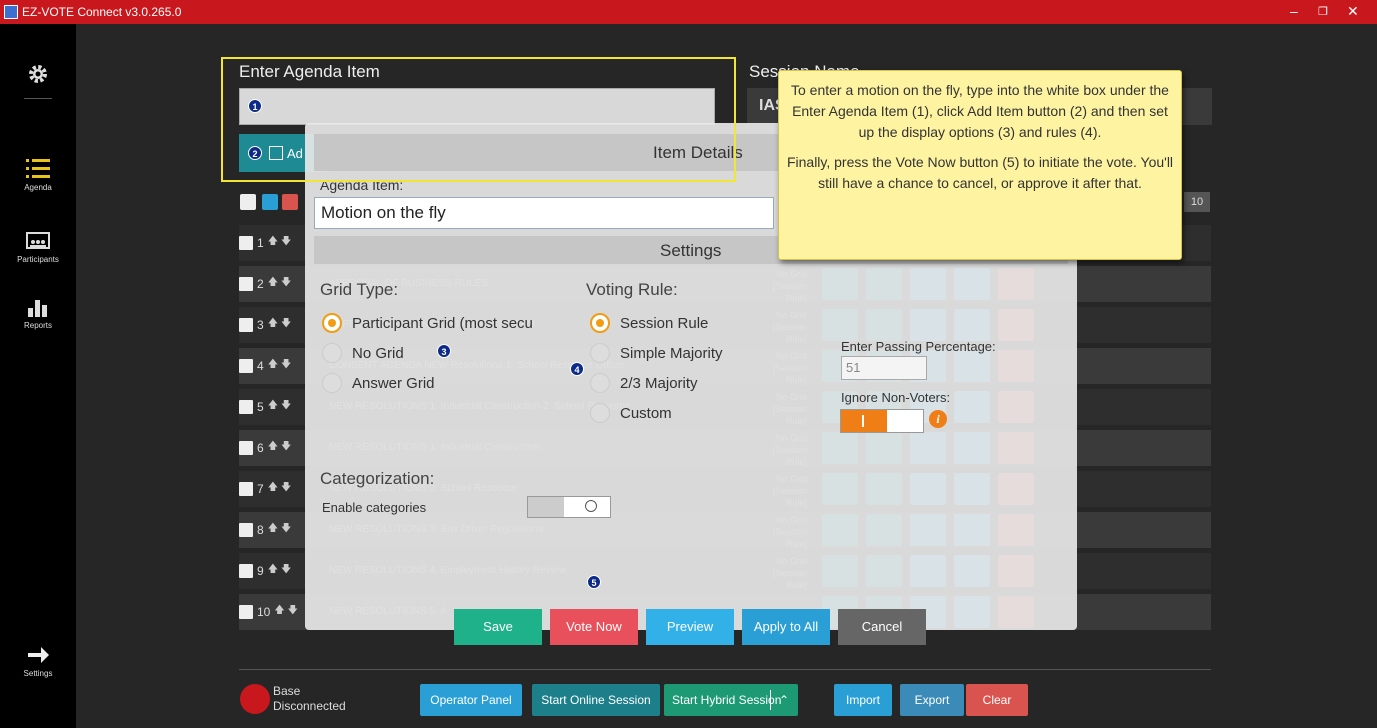 This screenshot has height=728, width=1377. What do you see at coordinates (38, 98) in the screenshot?
I see `sidebar-divider` at bounding box center [38, 98].